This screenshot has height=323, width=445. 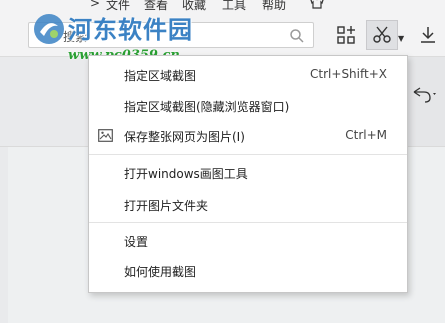 What do you see at coordinates (248, 134) in the screenshot?
I see `menu-item-save-page-as-image: 保存整张网页为图片(I) Ctrl+M` at bounding box center [248, 134].